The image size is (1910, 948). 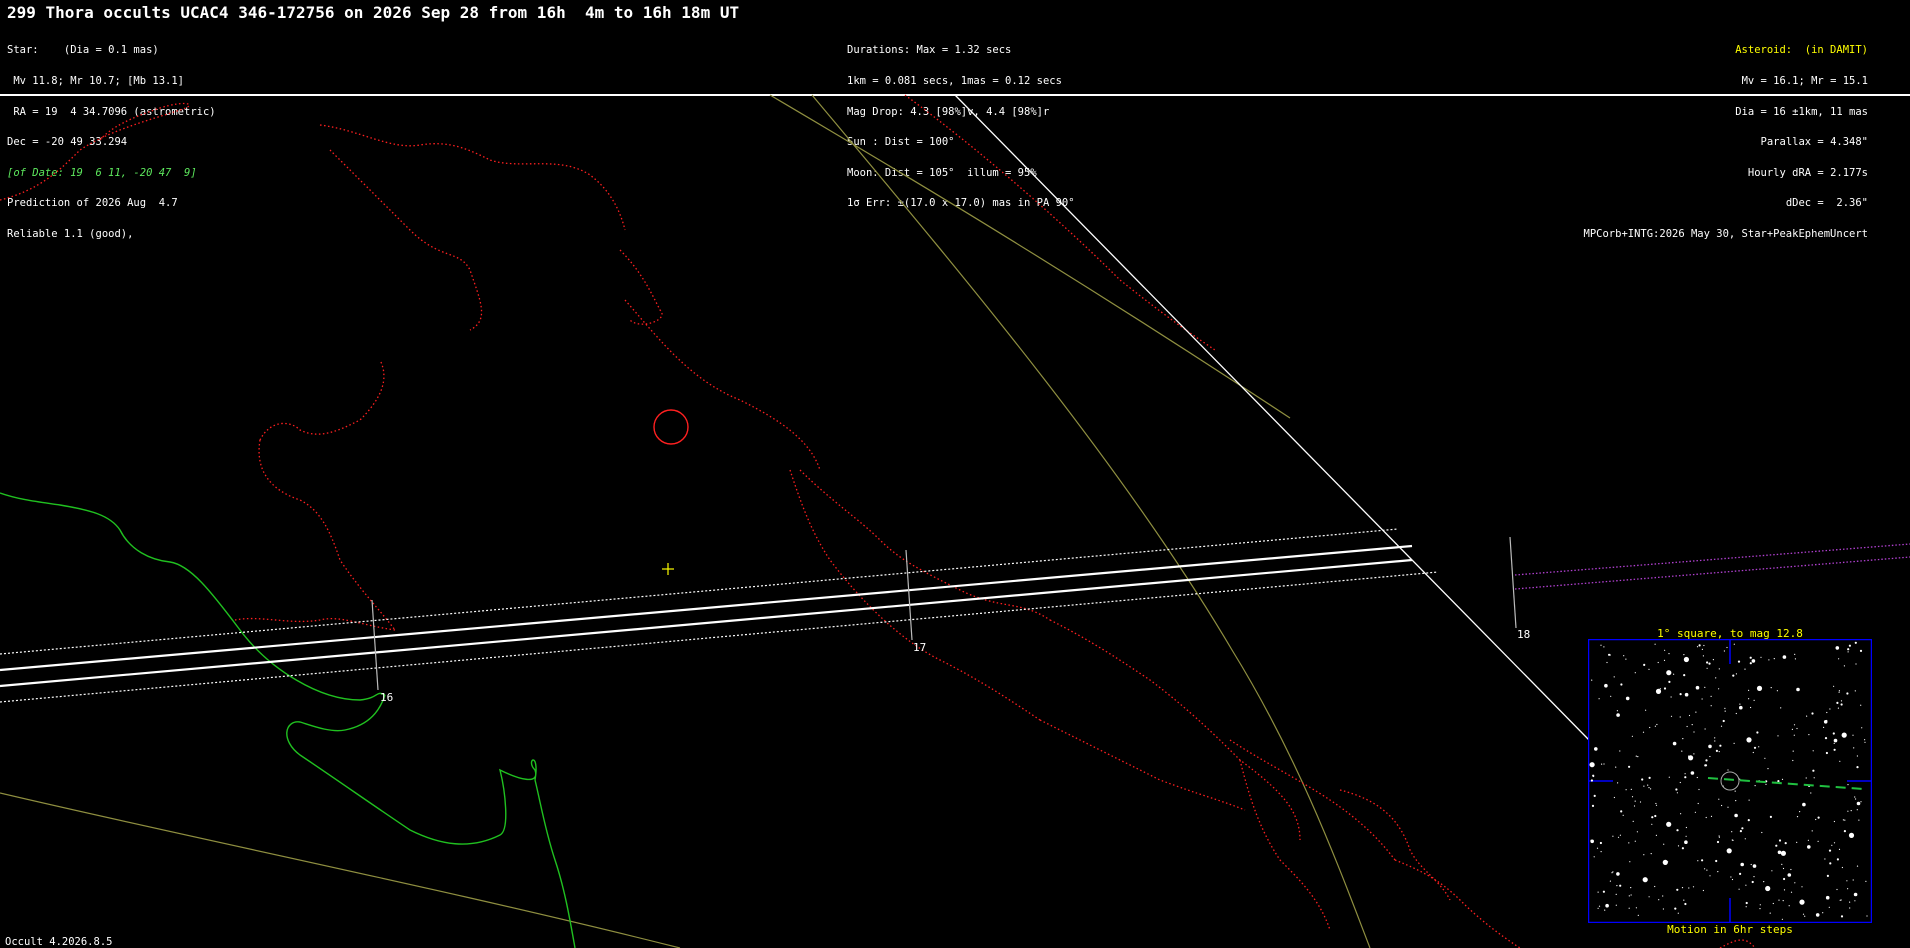 I want to click on path-extension, so click(x=1712, y=566).